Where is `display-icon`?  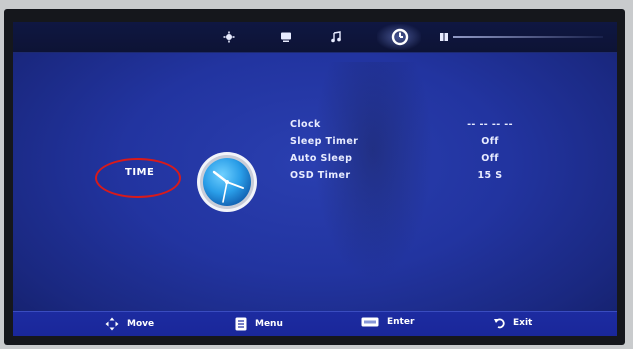
display-icon is located at coordinates (286, 37).